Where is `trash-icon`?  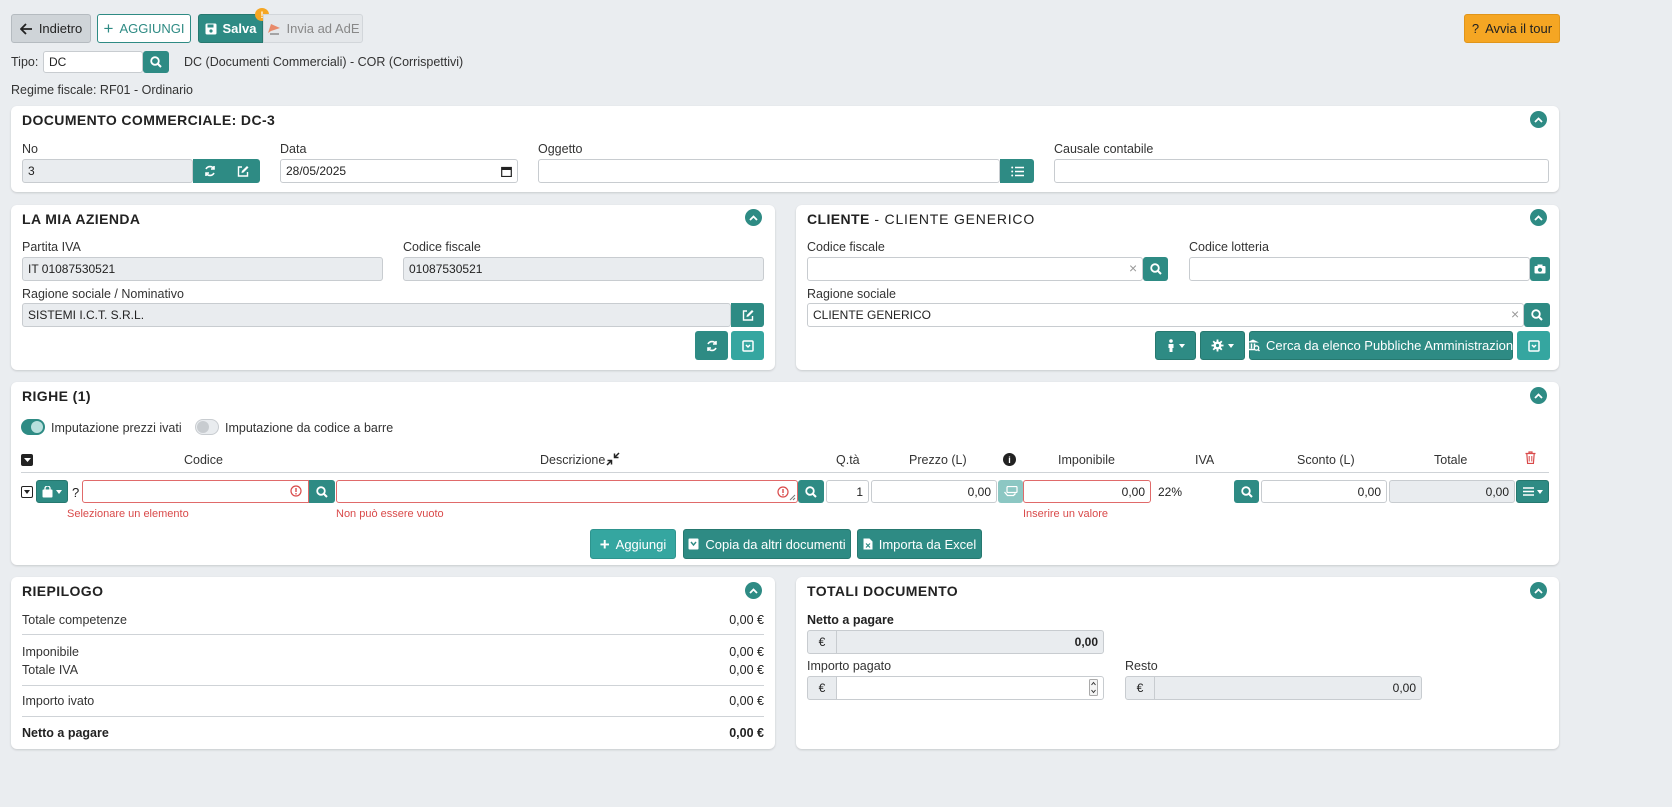
trash-icon is located at coordinates (1530, 457).